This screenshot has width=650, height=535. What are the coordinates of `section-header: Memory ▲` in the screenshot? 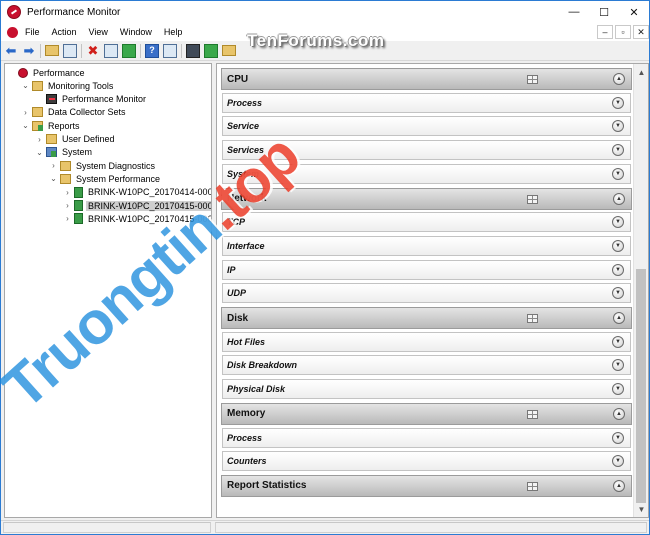 It's located at (426, 413).